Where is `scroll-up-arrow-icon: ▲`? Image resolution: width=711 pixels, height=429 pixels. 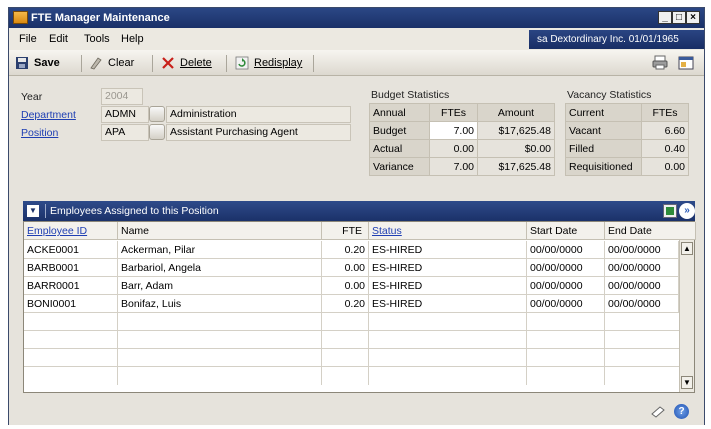 scroll-up-arrow-icon: ▲ is located at coordinates (687, 248).